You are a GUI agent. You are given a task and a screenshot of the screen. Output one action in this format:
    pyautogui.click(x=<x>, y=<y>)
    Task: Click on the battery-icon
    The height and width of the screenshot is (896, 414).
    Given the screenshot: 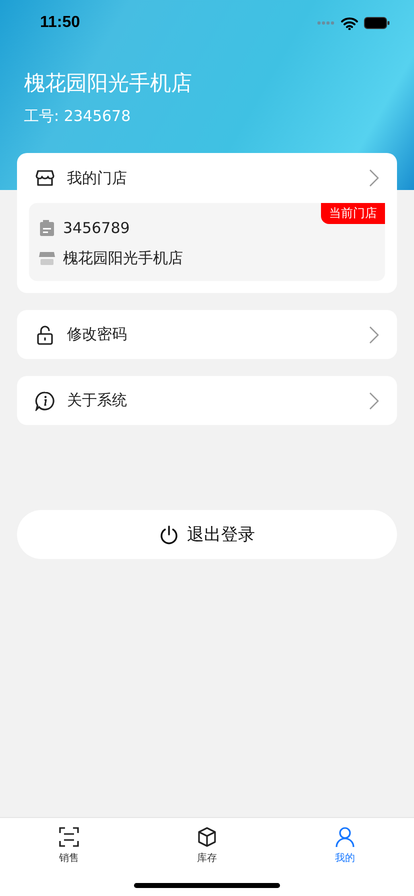 What is the action you would take?
    pyautogui.click(x=377, y=23)
    